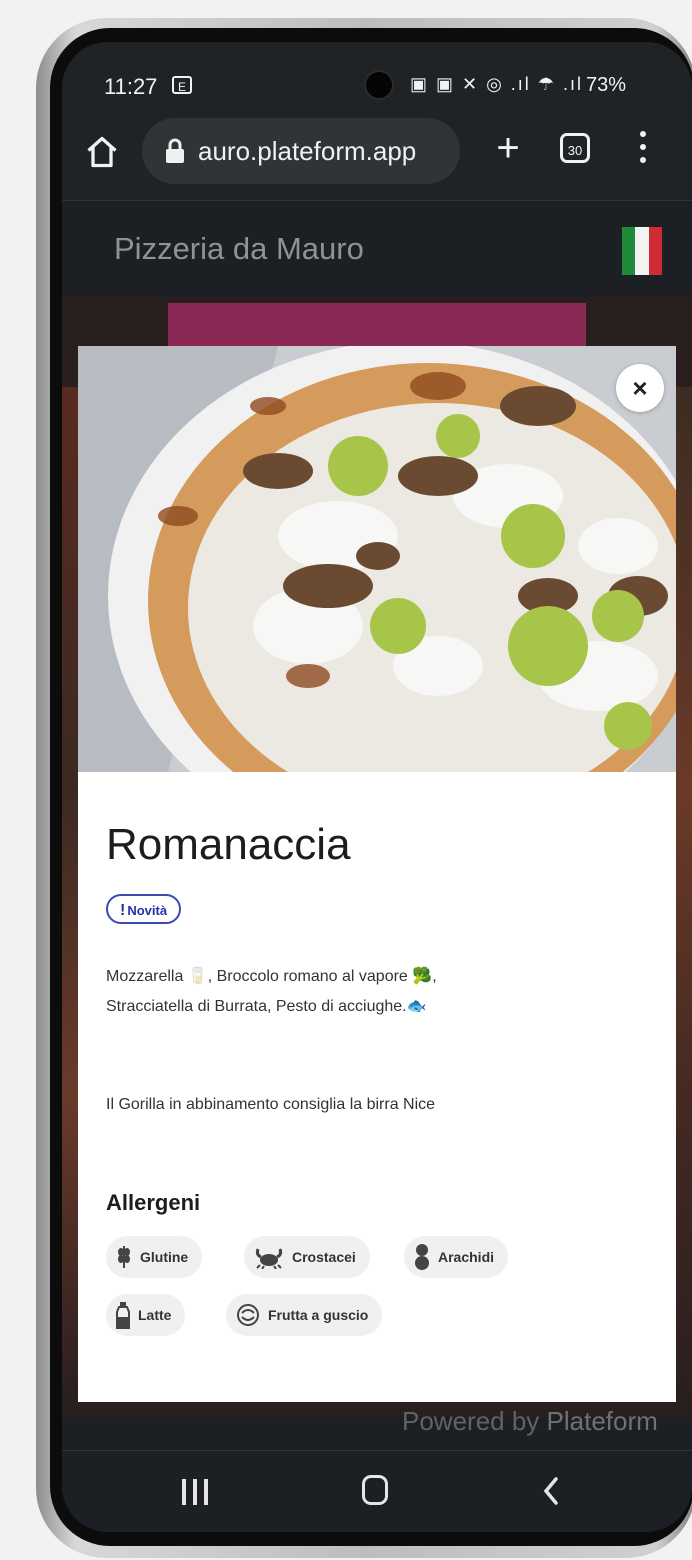 This screenshot has width=692, height=1560. I want to click on address-bar: auro.plateform.app, so click(301, 151).